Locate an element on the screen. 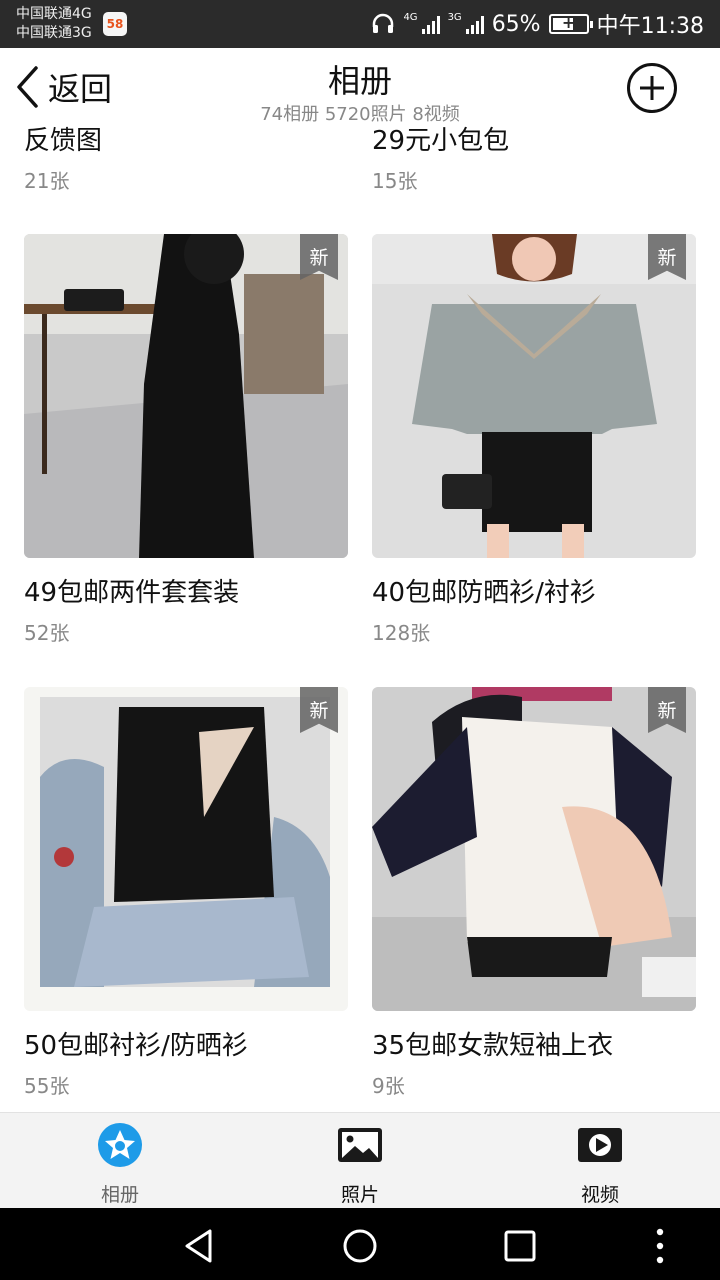 This screenshot has height=1280, width=720. album-card: 反馈图 21张 is located at coordinates (186, 160).